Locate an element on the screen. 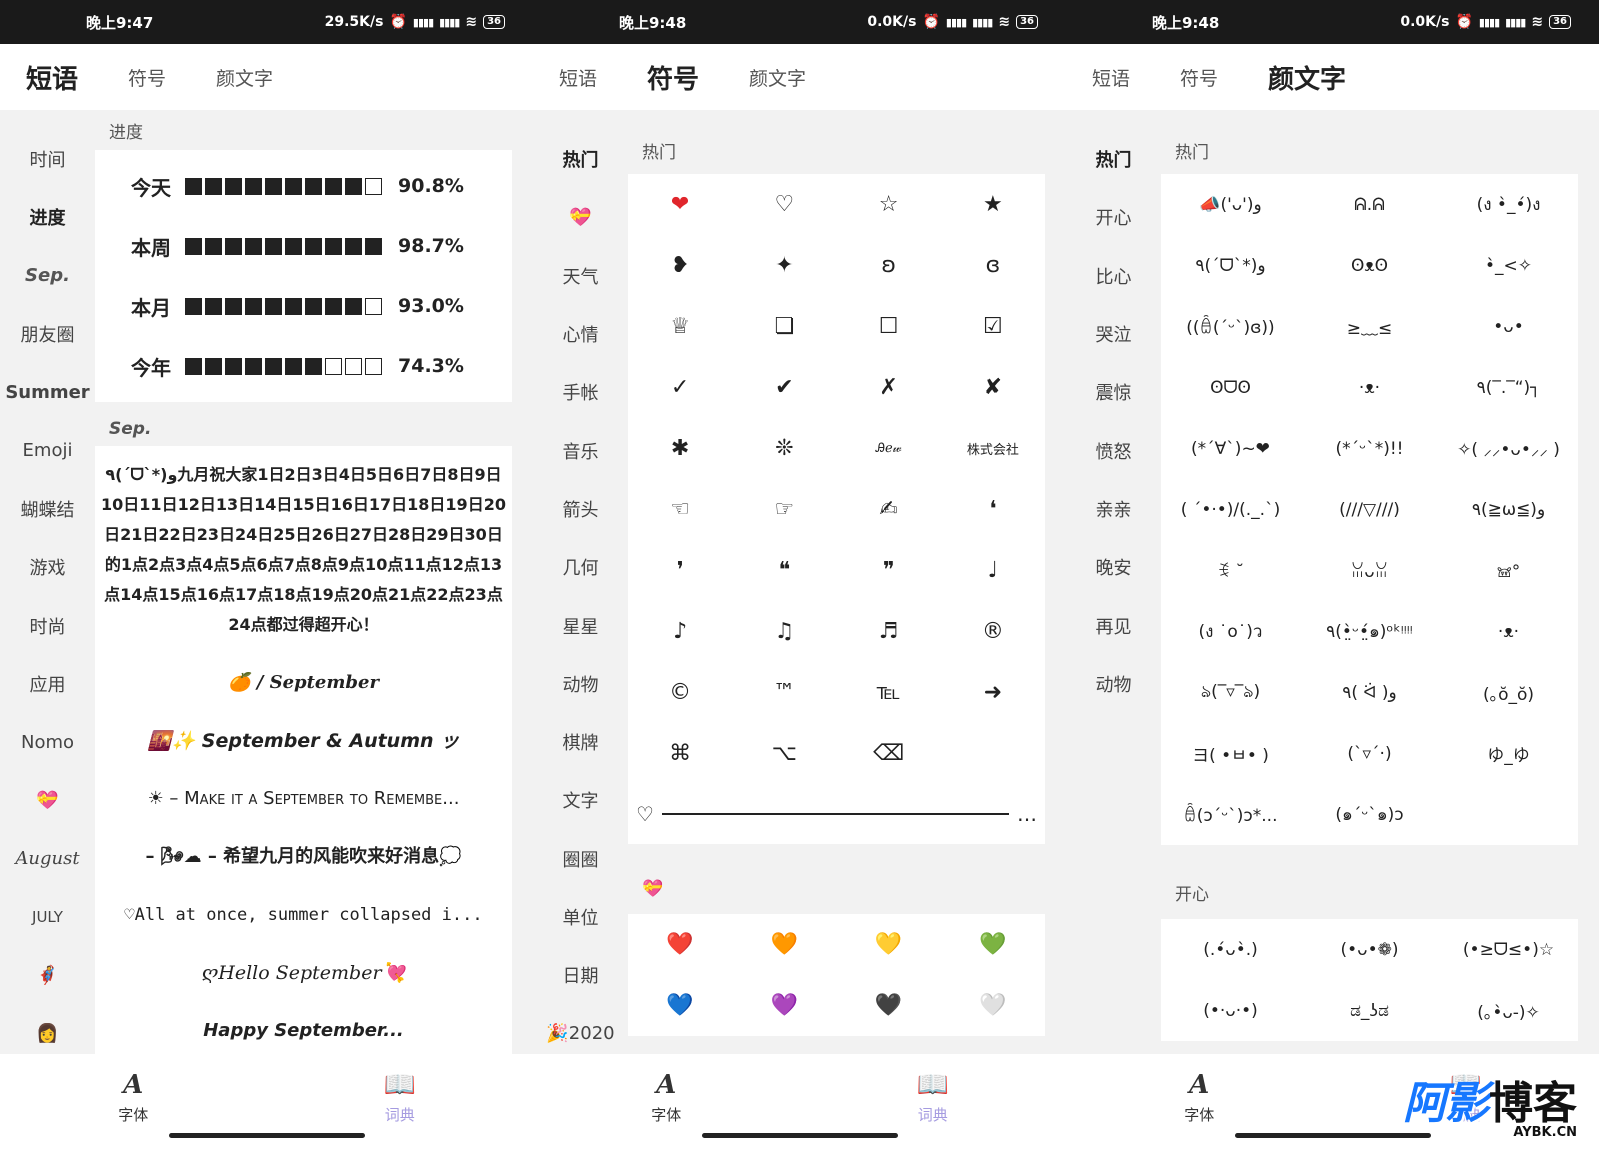  sidebar-item-summer: Summer is located at coordinates (47, 392).